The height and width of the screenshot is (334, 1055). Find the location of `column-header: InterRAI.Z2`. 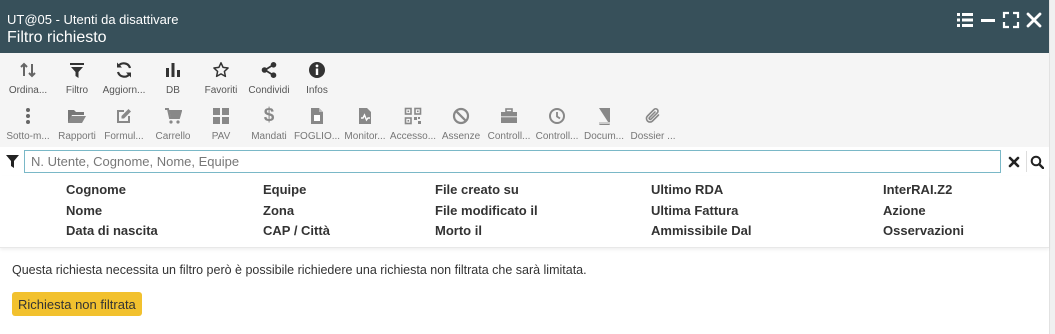

column-header: InterRAI.Z2 is located at coordinates (923, 190).